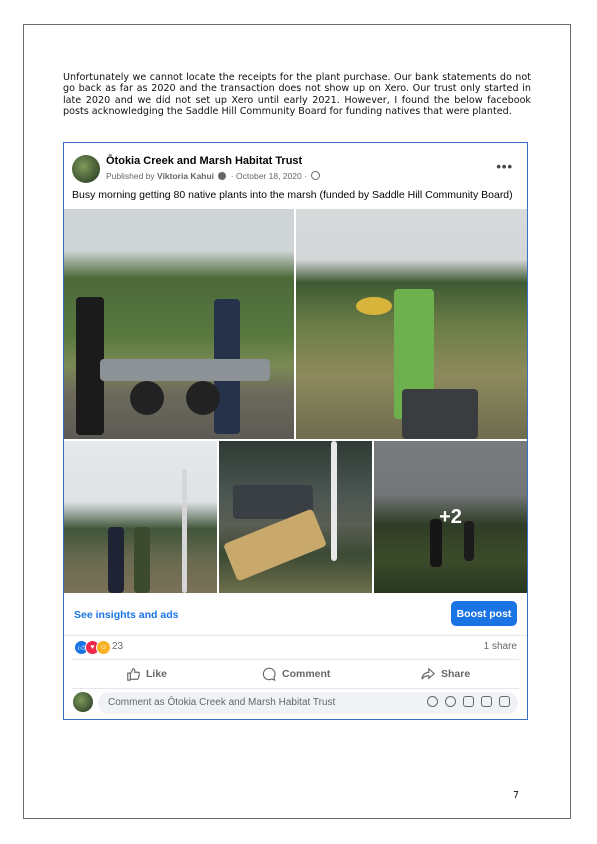  Describe the element at coordinates (86, 169) in the screenshot. I see `page-avatar` at that location.